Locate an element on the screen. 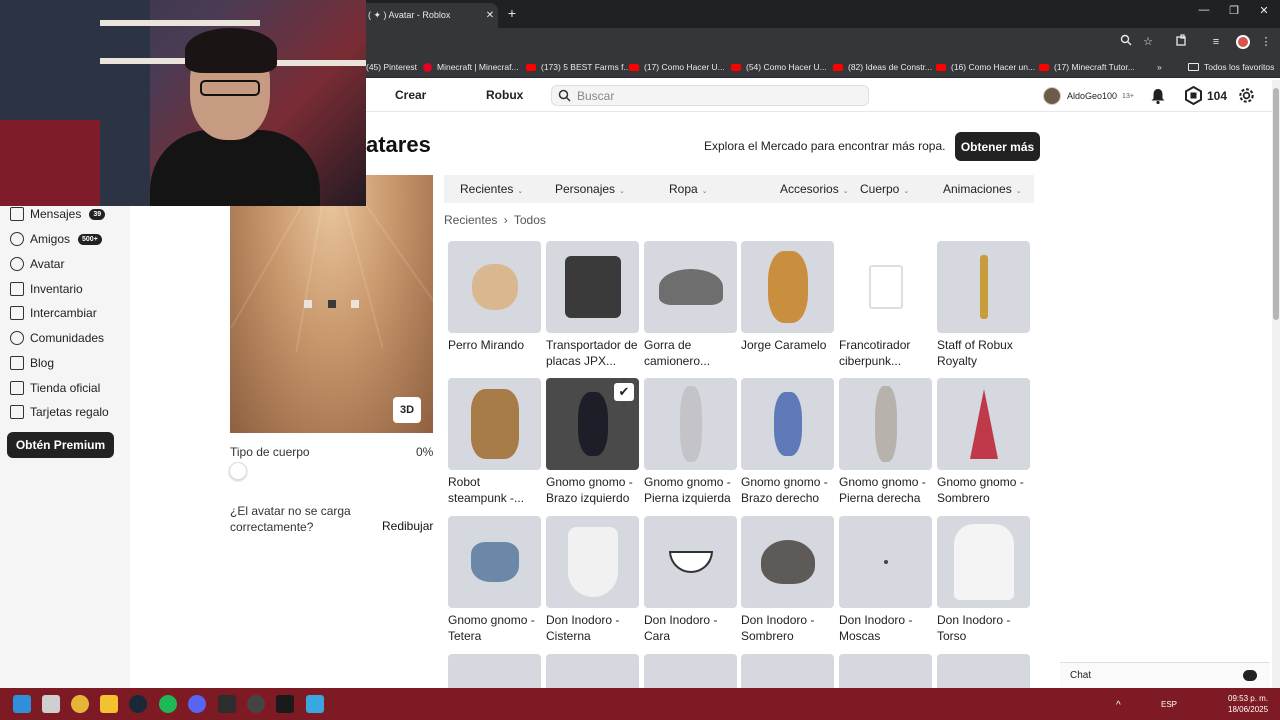  nav-robux: Robux is located at coordinates (504, 95).